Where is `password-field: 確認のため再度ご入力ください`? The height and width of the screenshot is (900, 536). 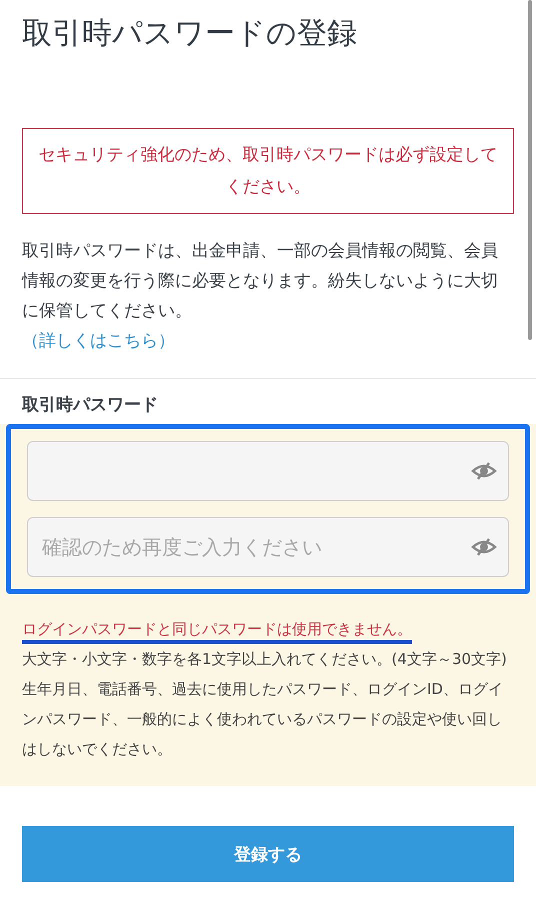
password-field: 確認のため再度ご入力ください is located at coordinates (268, 547).